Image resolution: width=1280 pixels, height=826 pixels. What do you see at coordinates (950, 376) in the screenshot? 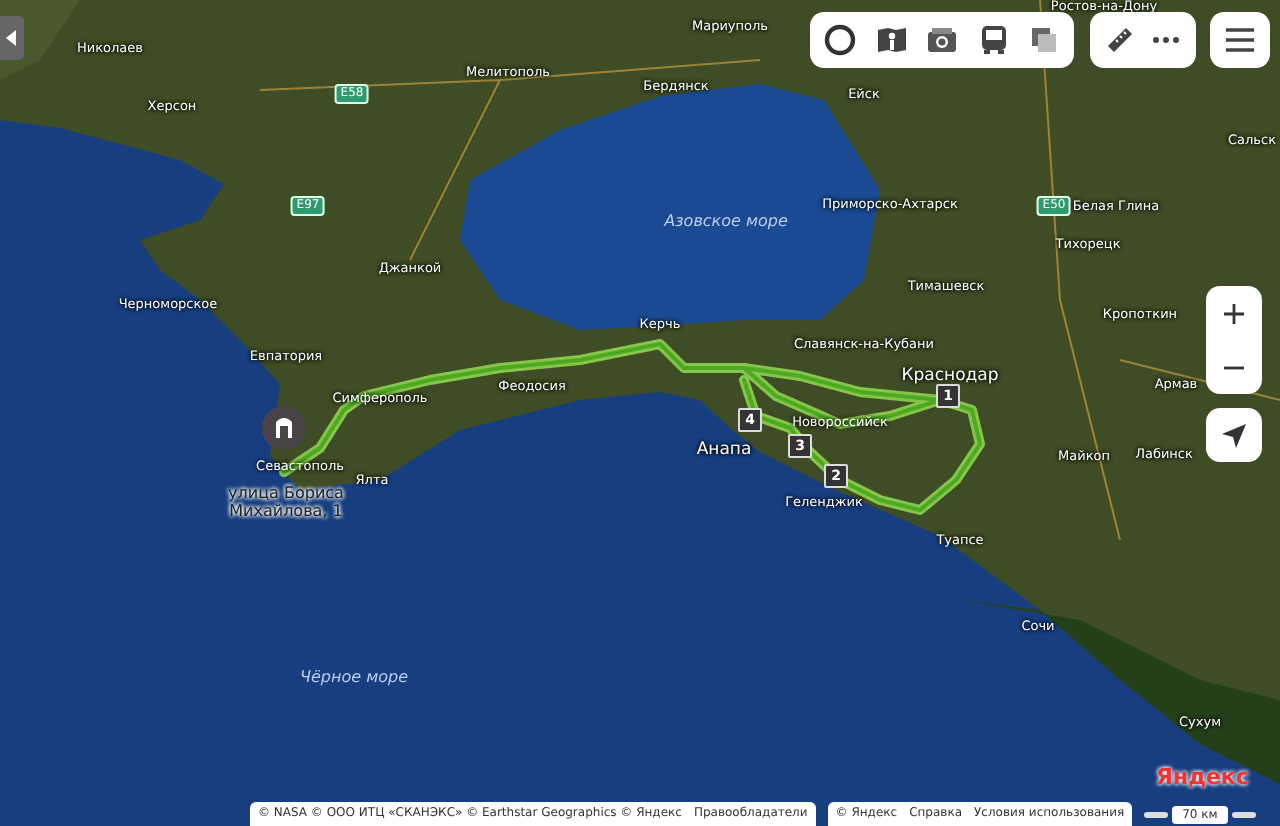
I see `city-label: Краснодар` at bounding box center [950, 376].